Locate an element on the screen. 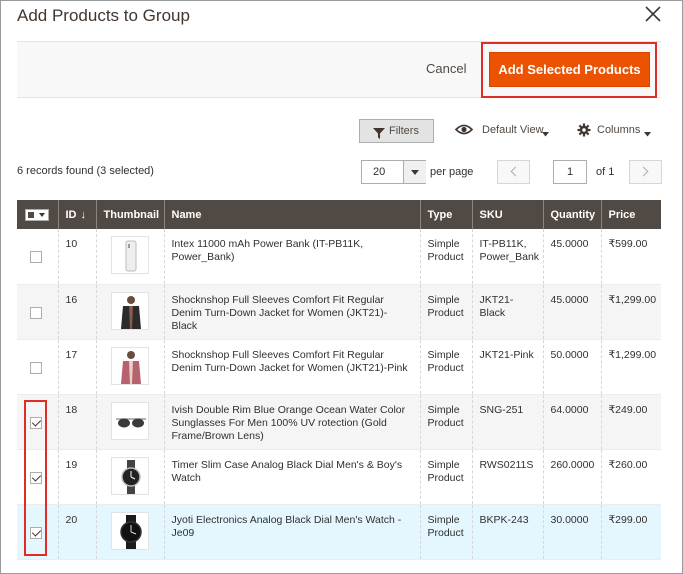  sunglasses-icon is located at coordinates (131, 422).